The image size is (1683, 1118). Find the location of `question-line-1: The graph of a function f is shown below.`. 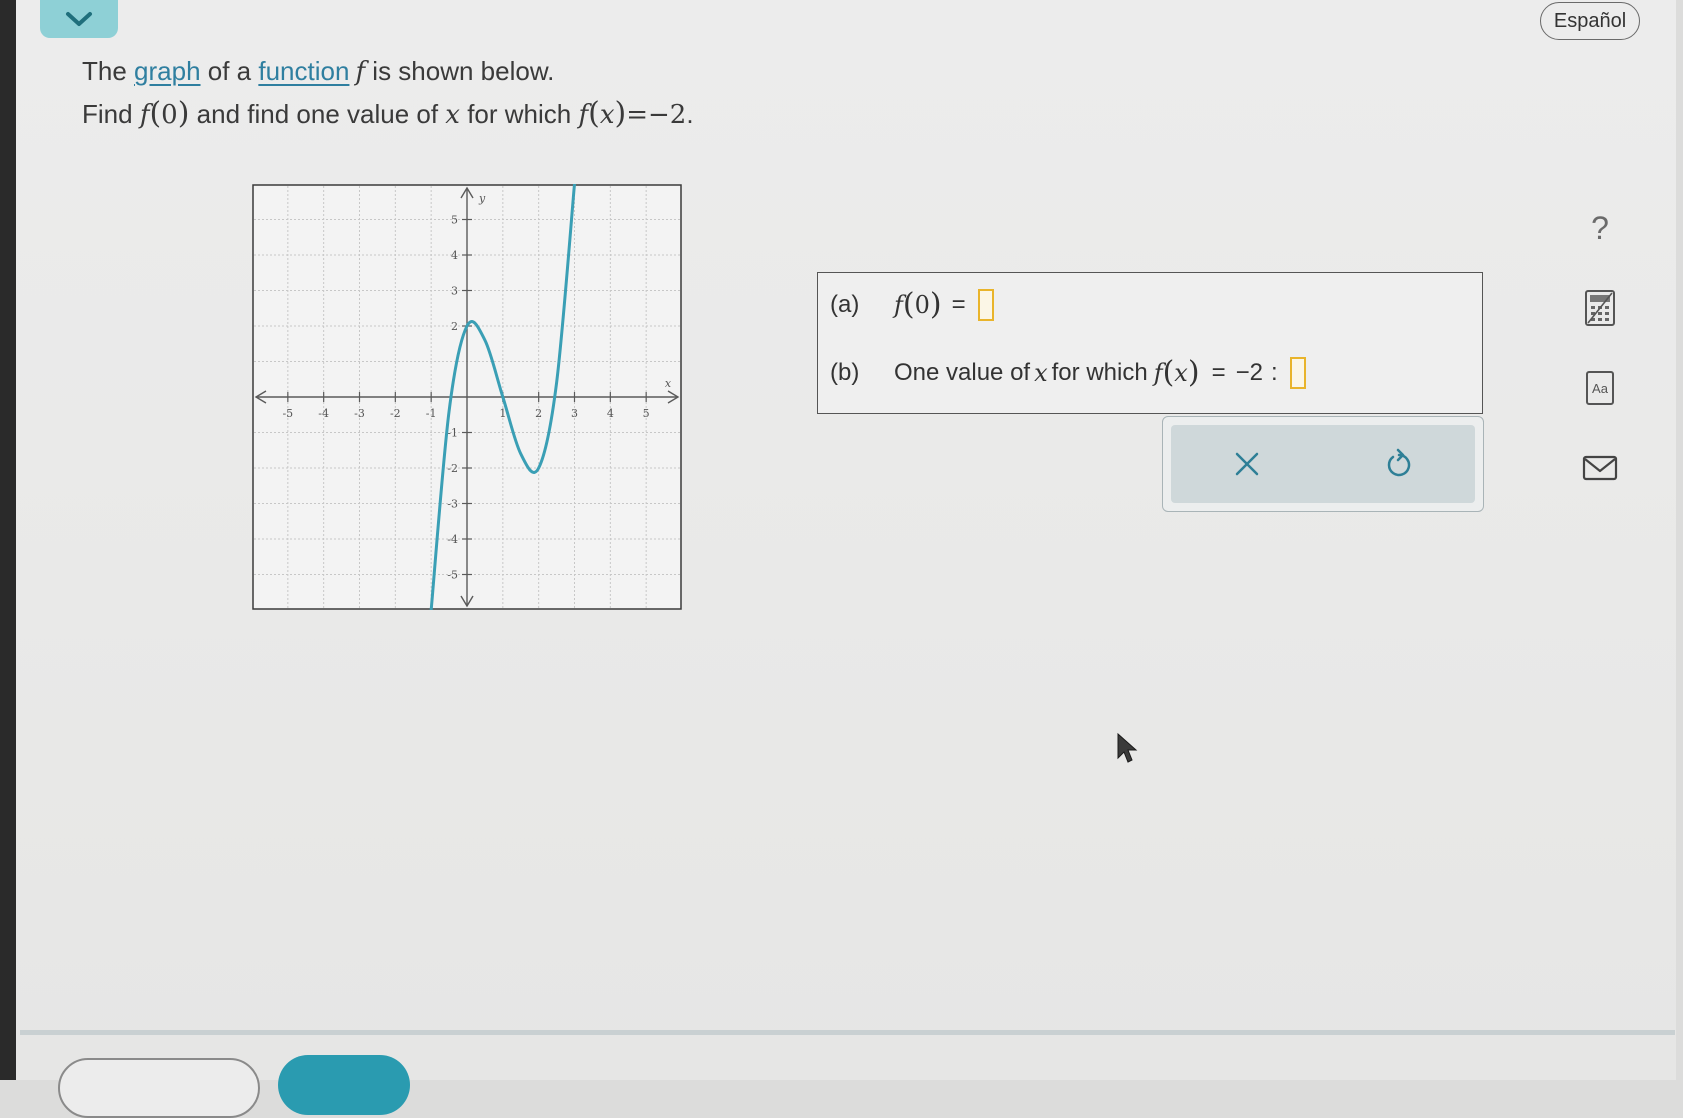

question-line-1: The graph of a function f is shown below. is located at coordinates (318, 71).